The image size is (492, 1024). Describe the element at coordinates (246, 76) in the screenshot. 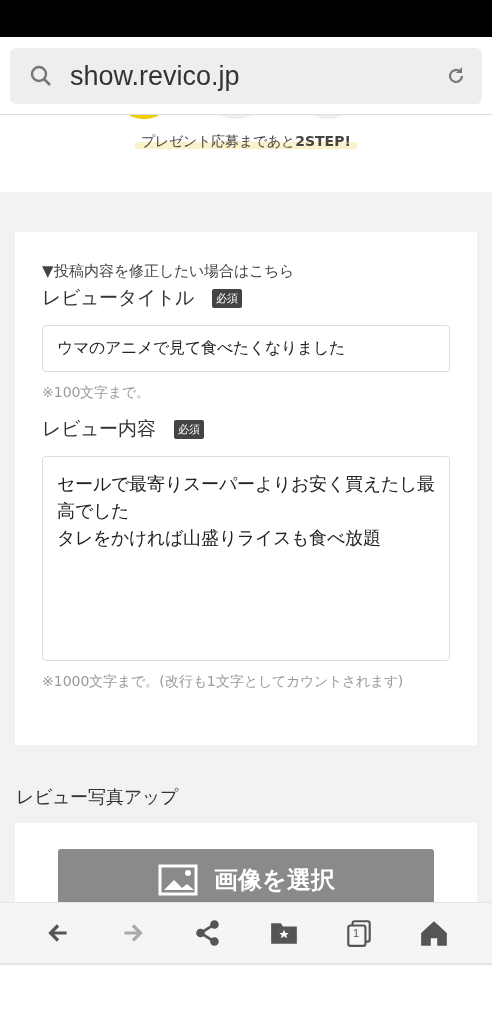

I see `address-bar: show.revico.jp` at that location.